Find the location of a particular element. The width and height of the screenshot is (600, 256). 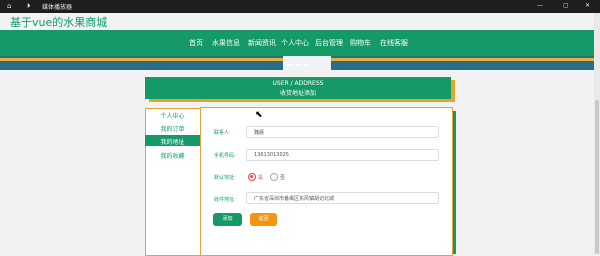

default-no-radio is located at coordinates (274, 177).